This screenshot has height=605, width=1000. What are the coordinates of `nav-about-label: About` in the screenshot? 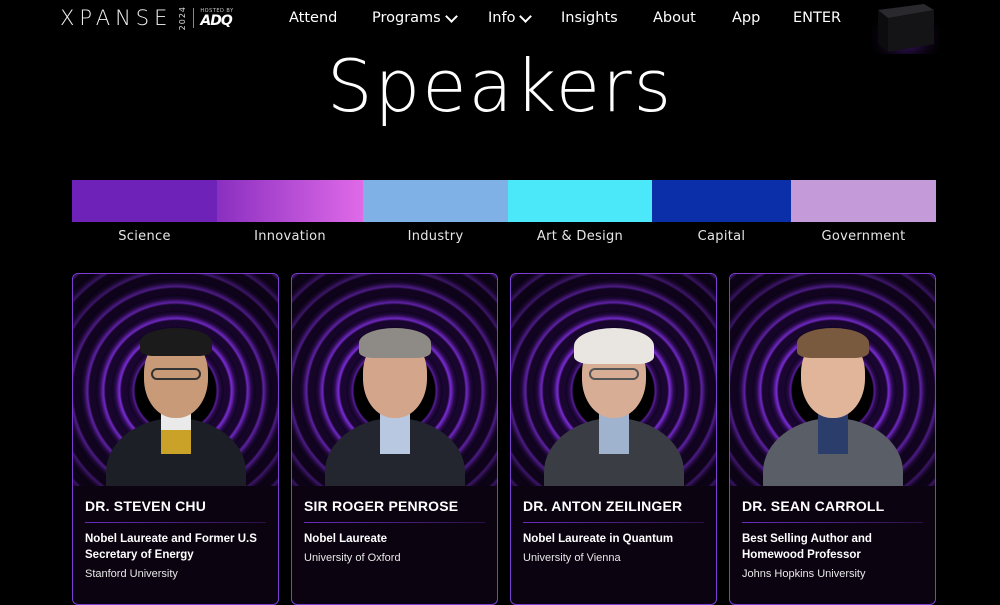 It's located at (674, 18).